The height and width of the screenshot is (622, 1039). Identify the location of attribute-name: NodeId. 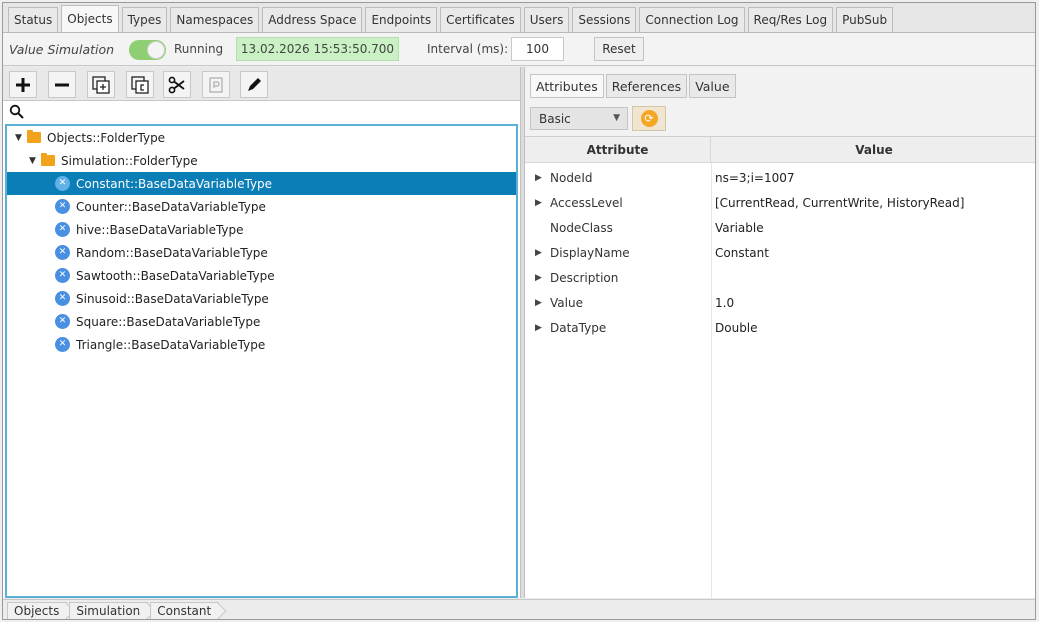
(571, 177).